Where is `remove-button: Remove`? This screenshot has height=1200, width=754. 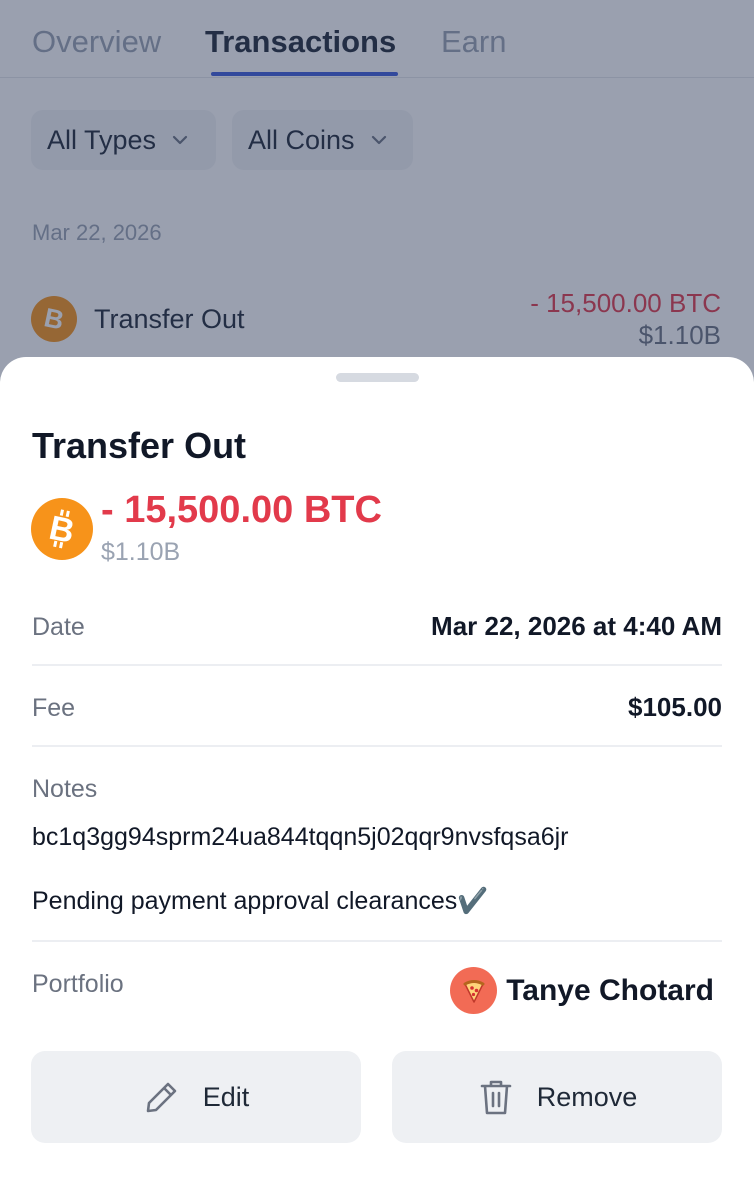 remove-button: Remove is located at coordinates (557, 1097).